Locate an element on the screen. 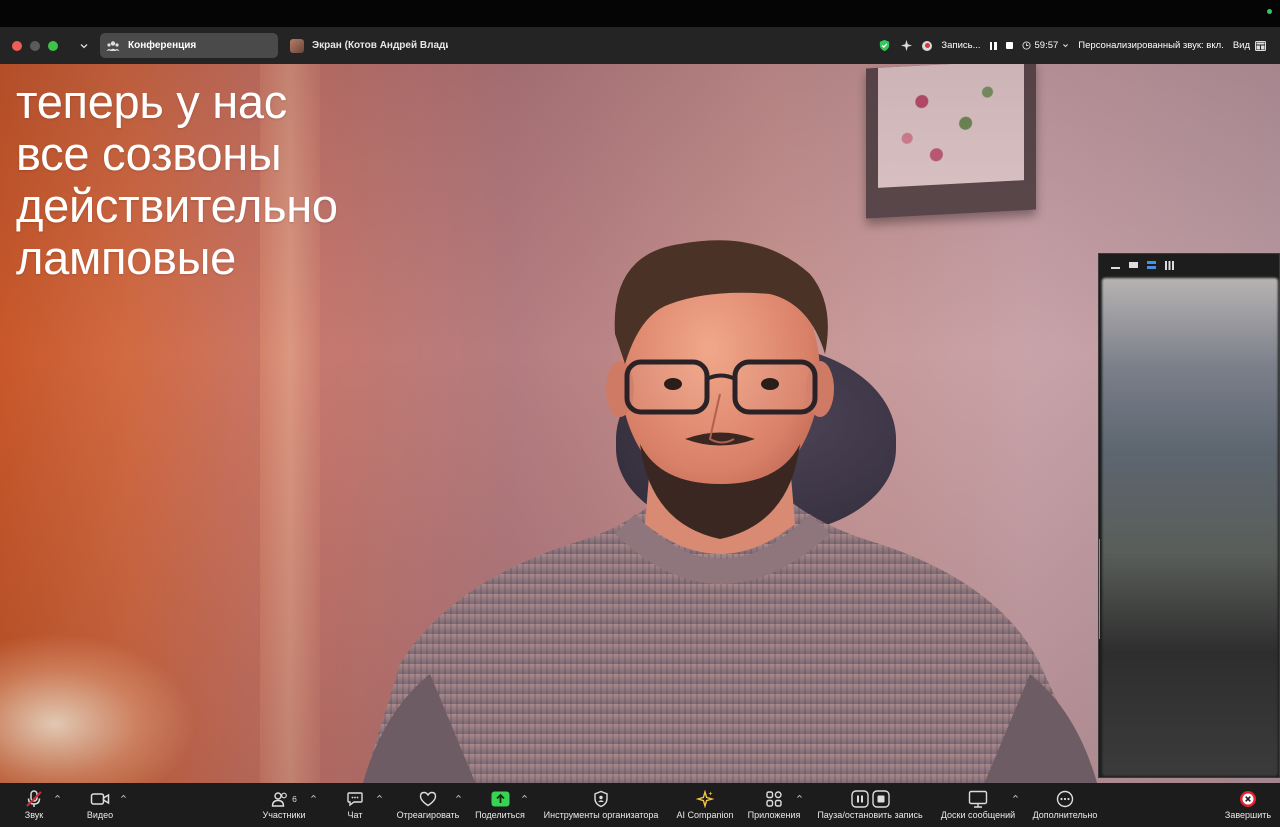 Image resolution: width=1280 pixels, height=827 pixels. whiteboards-button: Доски сообщений is located at coordinates (978, 805).